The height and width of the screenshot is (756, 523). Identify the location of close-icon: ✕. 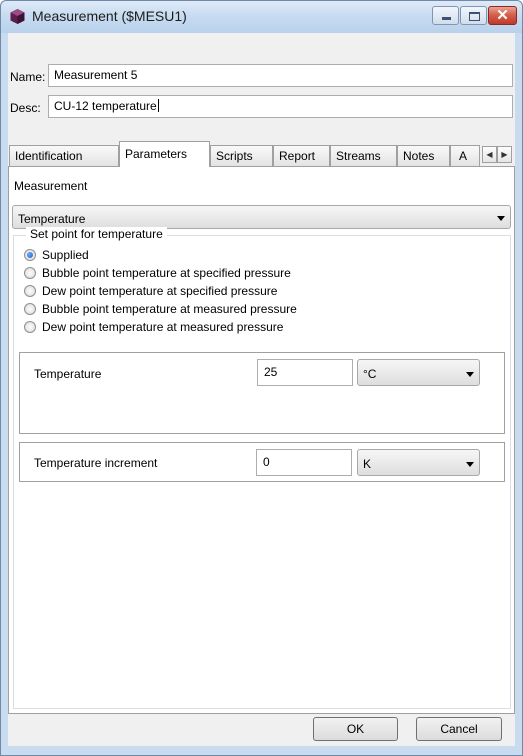
(502, 15).